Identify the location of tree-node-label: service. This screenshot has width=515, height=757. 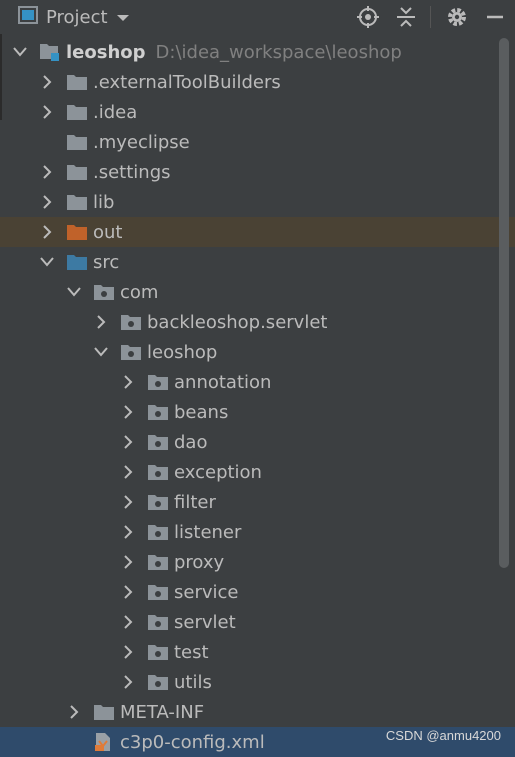
(206, 592).